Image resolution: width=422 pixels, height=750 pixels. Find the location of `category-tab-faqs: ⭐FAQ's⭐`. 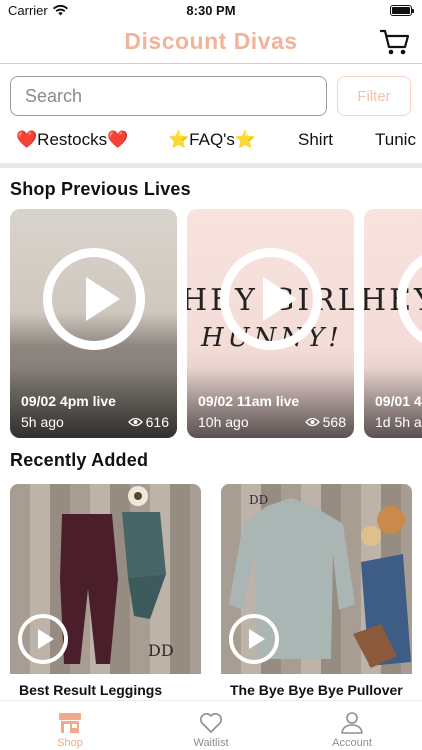

category-tab-faqs: ⭐FAQ's⭐ is located at coordinates (212, 140).